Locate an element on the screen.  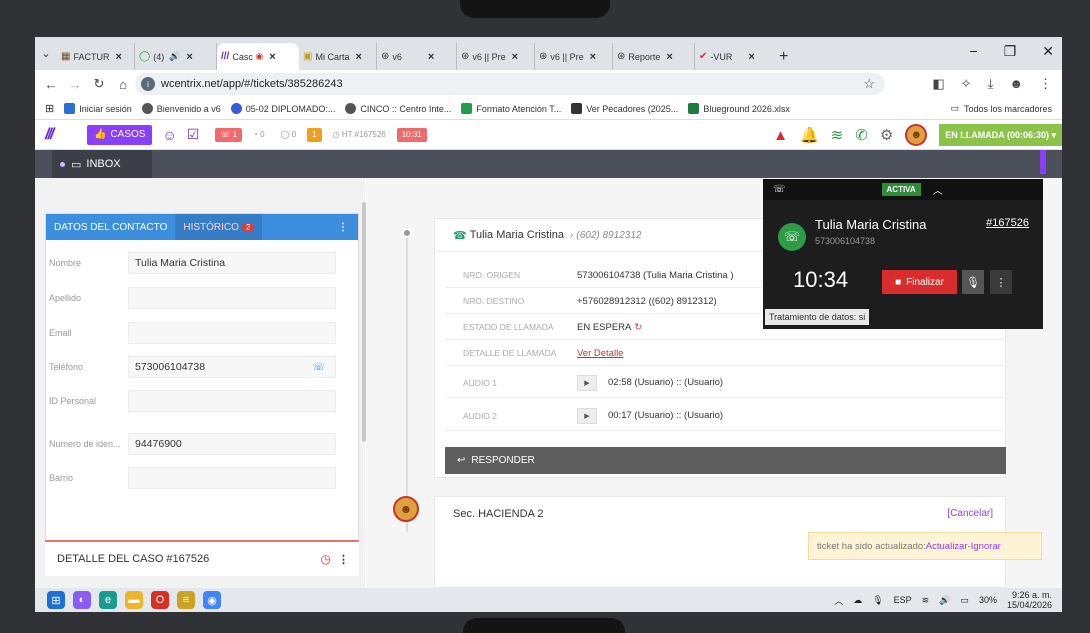
chrome-icon: ◉ is located at coordinates (212, 600).